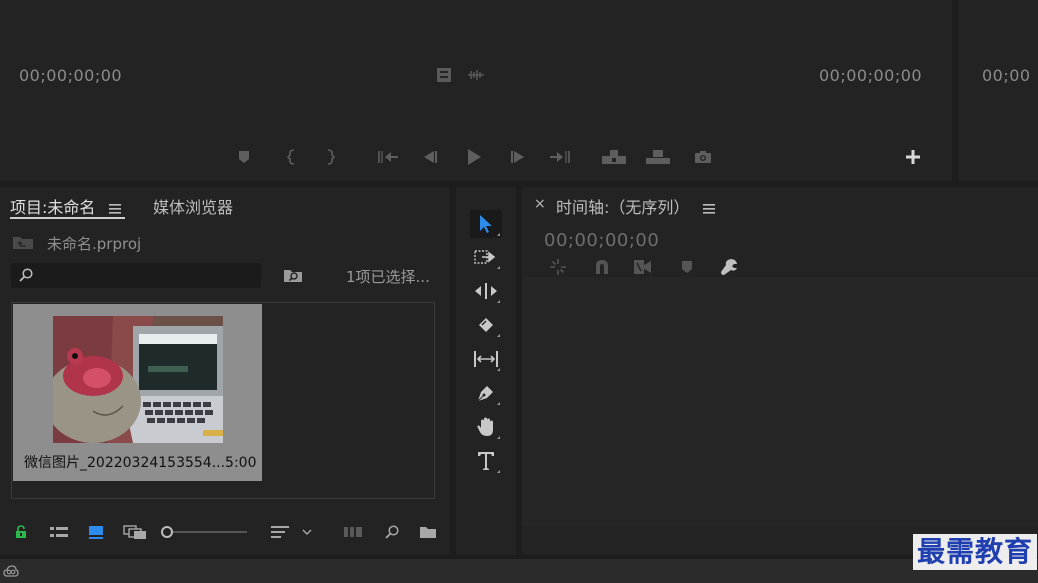 This screenshot has width=1038, height=583. What do you see at coordinates (687, 267) in the screenshot?
I see `add-marker-timeline-icon` at bounding box center [687, 267].